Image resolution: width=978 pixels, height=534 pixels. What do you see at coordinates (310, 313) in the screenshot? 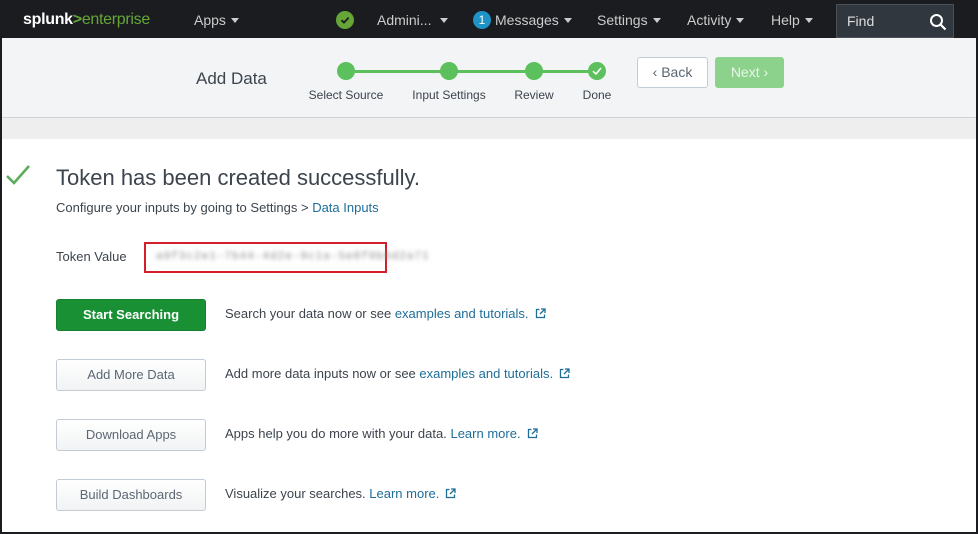
I see `start-searching-desc-text: Search your data now or see` at bounding box center [310, 313].